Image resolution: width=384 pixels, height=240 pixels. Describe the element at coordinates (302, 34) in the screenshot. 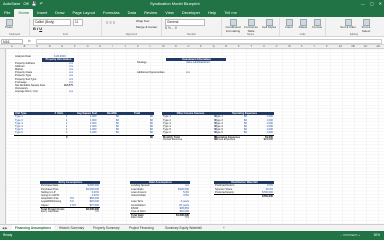

I see `group-label: Cells` at that location.